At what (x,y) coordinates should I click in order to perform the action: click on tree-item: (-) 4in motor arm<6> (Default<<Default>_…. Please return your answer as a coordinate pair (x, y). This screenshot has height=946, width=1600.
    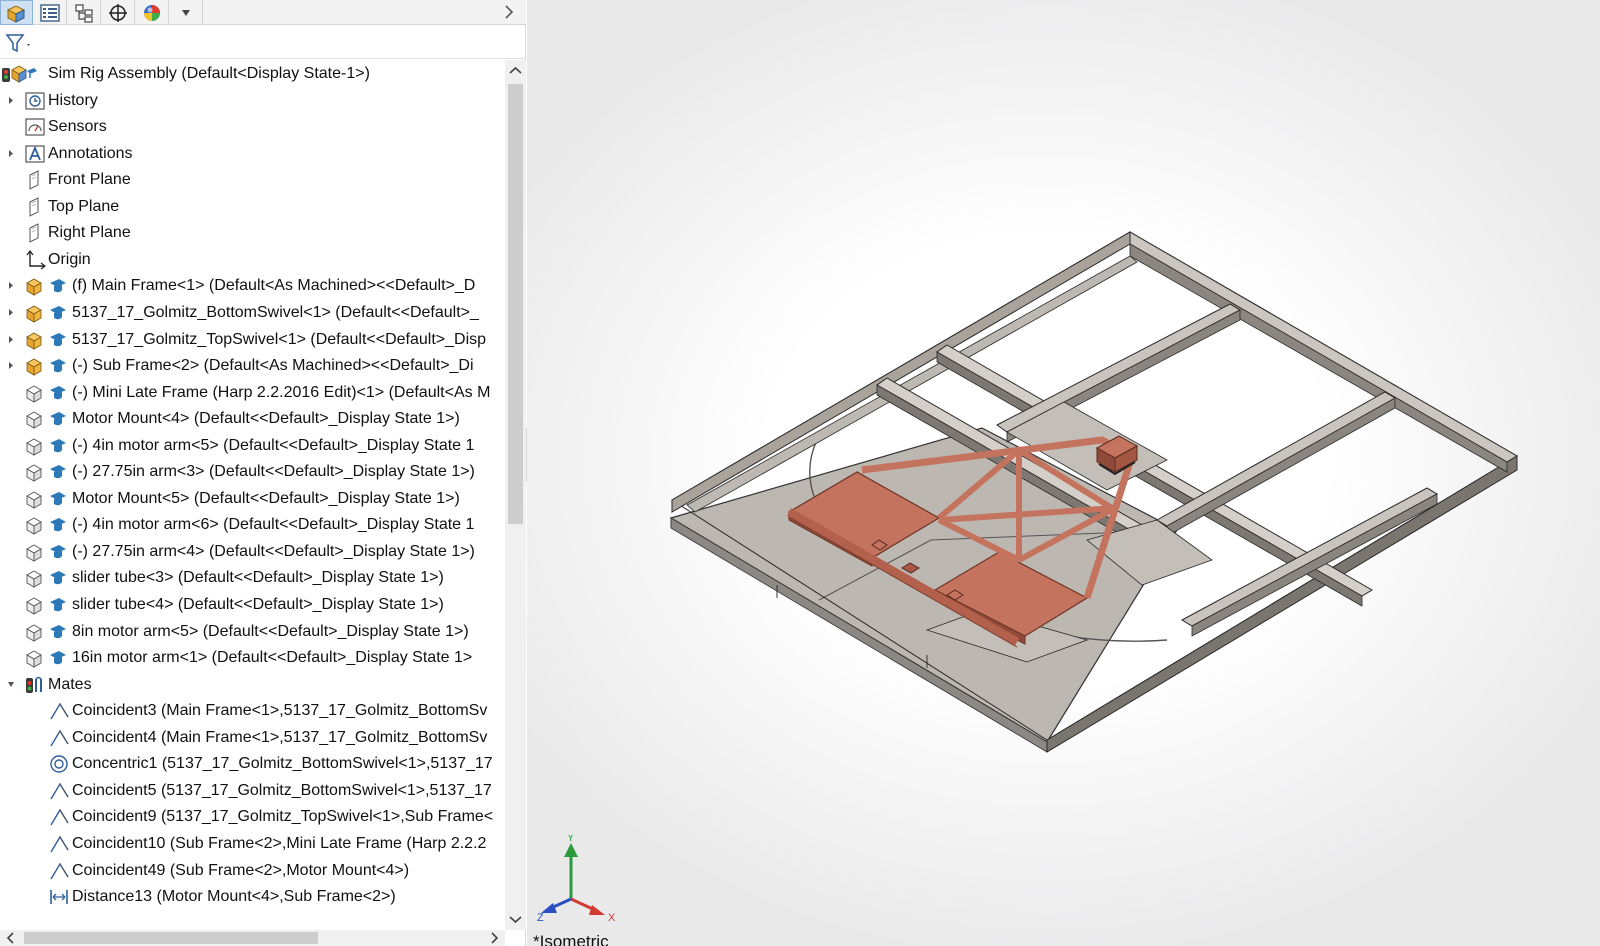
    Looking at the image, I should click on (252, 524).